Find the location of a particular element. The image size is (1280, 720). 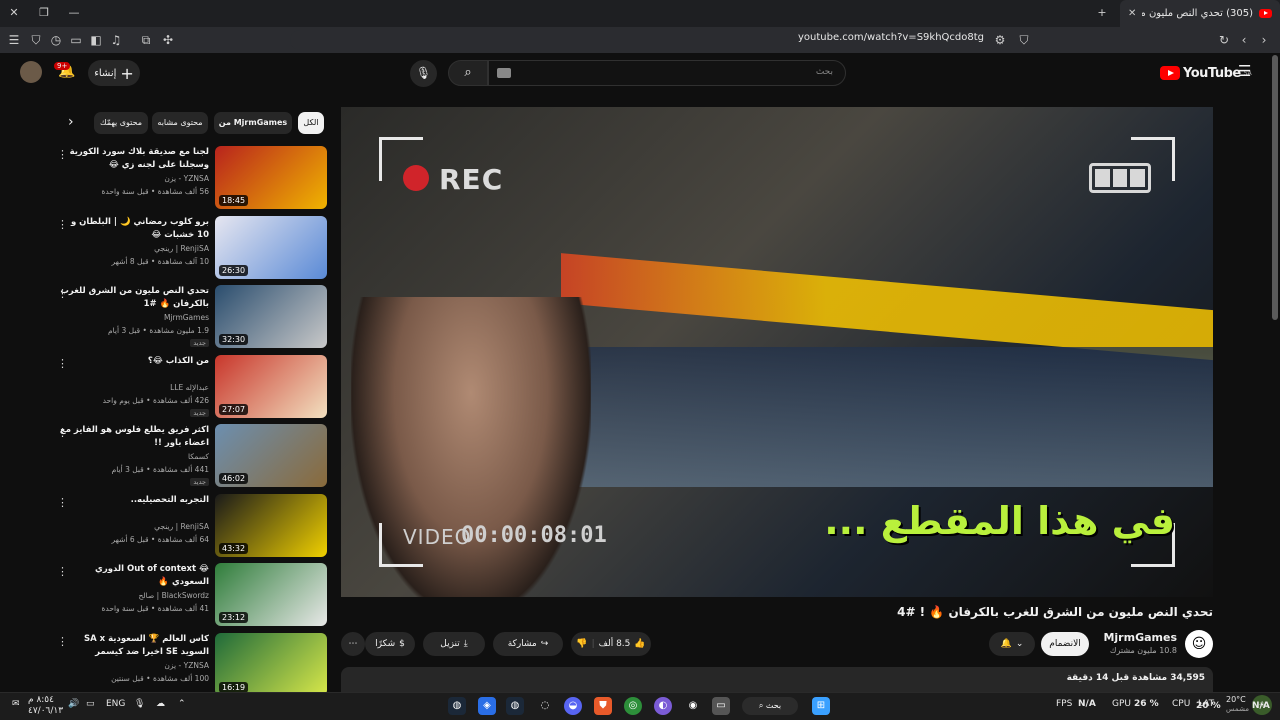

recommendation-channel: MjrmGames is located at coordinates (186, 317).